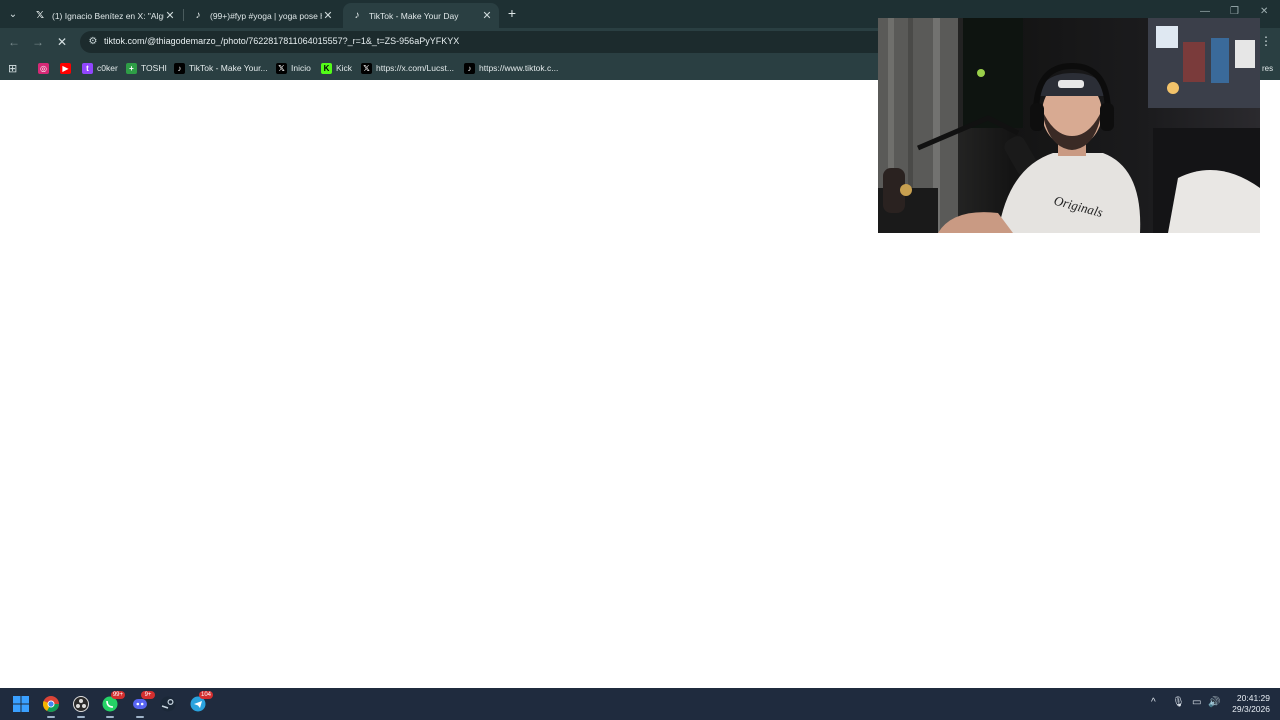  What do you see at coordinates (107, 68) in the screenshot?
I see `bookmark-label: c0ker` at bounding box center [107, 68].